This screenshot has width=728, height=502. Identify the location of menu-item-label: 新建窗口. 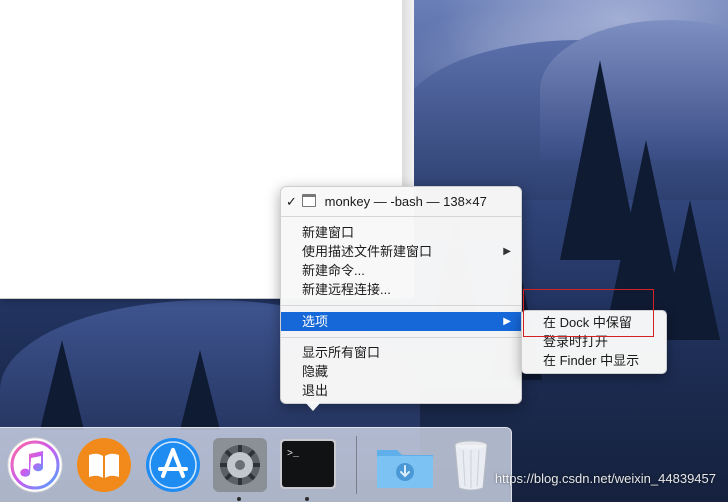
(328, 232).